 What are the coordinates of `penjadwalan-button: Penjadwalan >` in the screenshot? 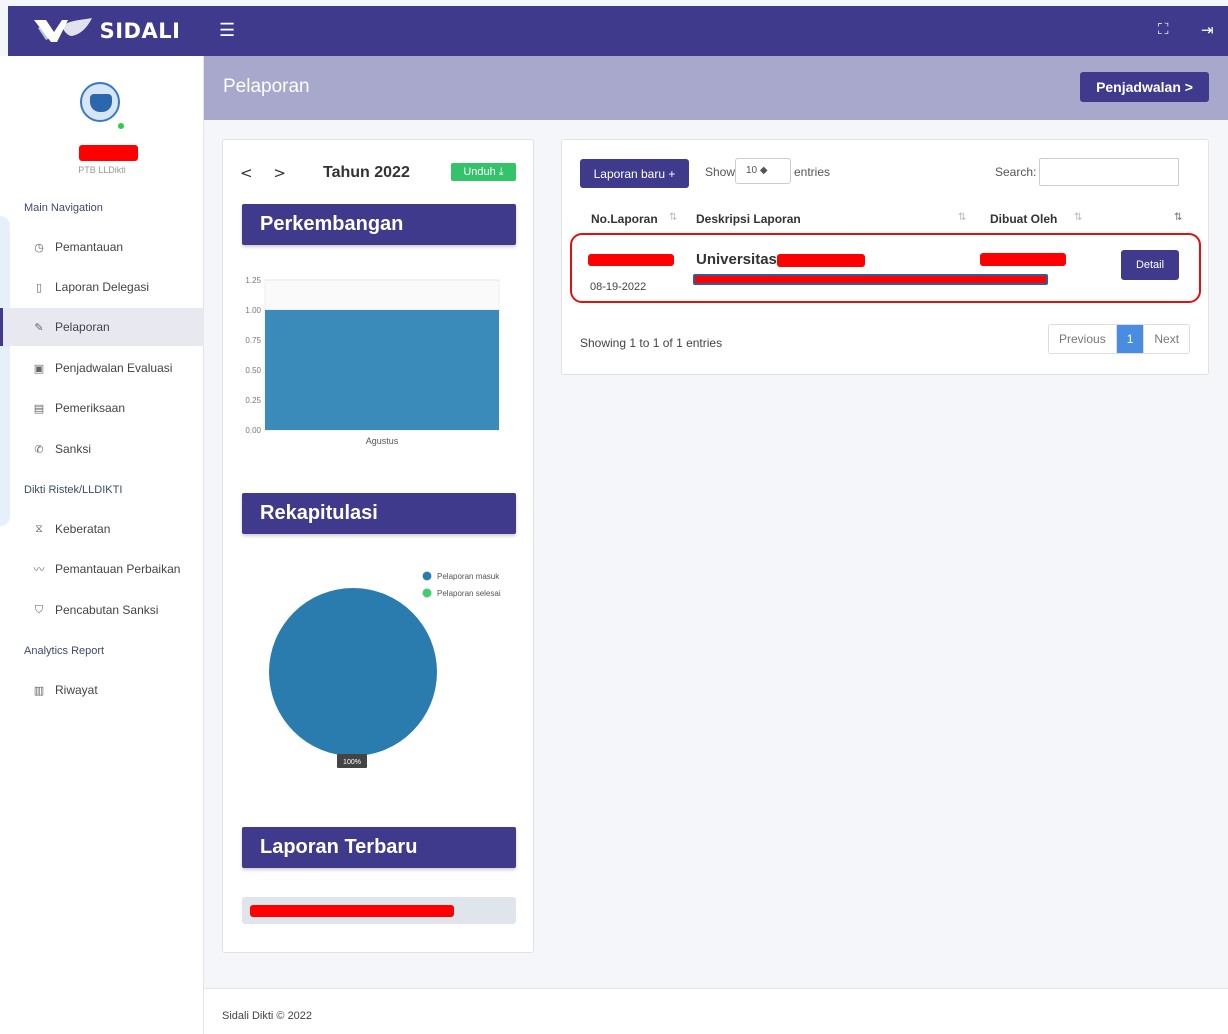 It's located at (1144, 87).